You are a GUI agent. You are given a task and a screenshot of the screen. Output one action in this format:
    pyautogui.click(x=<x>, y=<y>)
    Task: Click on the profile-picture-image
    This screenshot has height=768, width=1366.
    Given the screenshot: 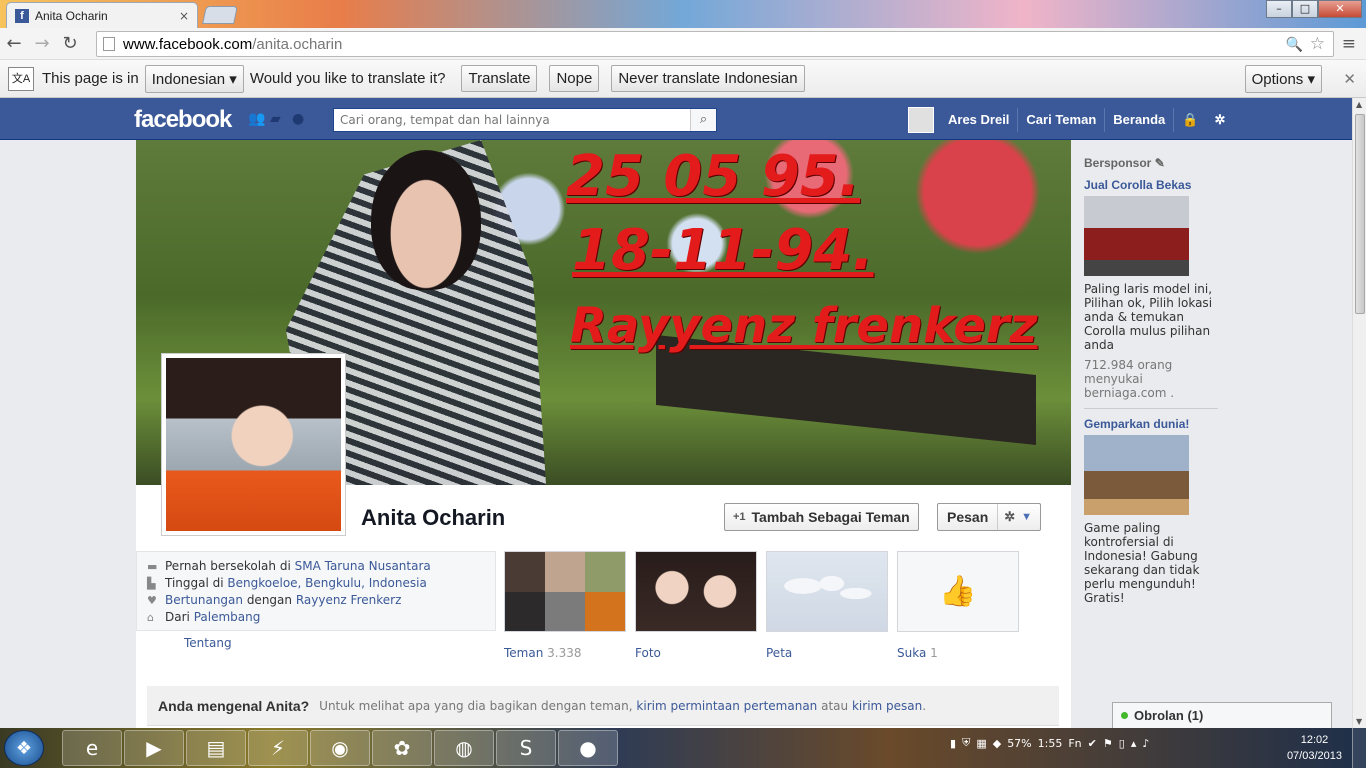 What is the action you would take?
    pyautogui.click(x=253, y=444)
    